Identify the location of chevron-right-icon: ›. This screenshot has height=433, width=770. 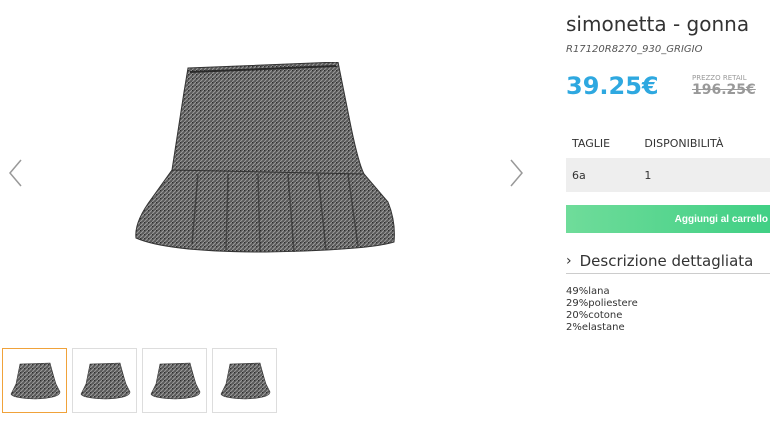
(569, 261).